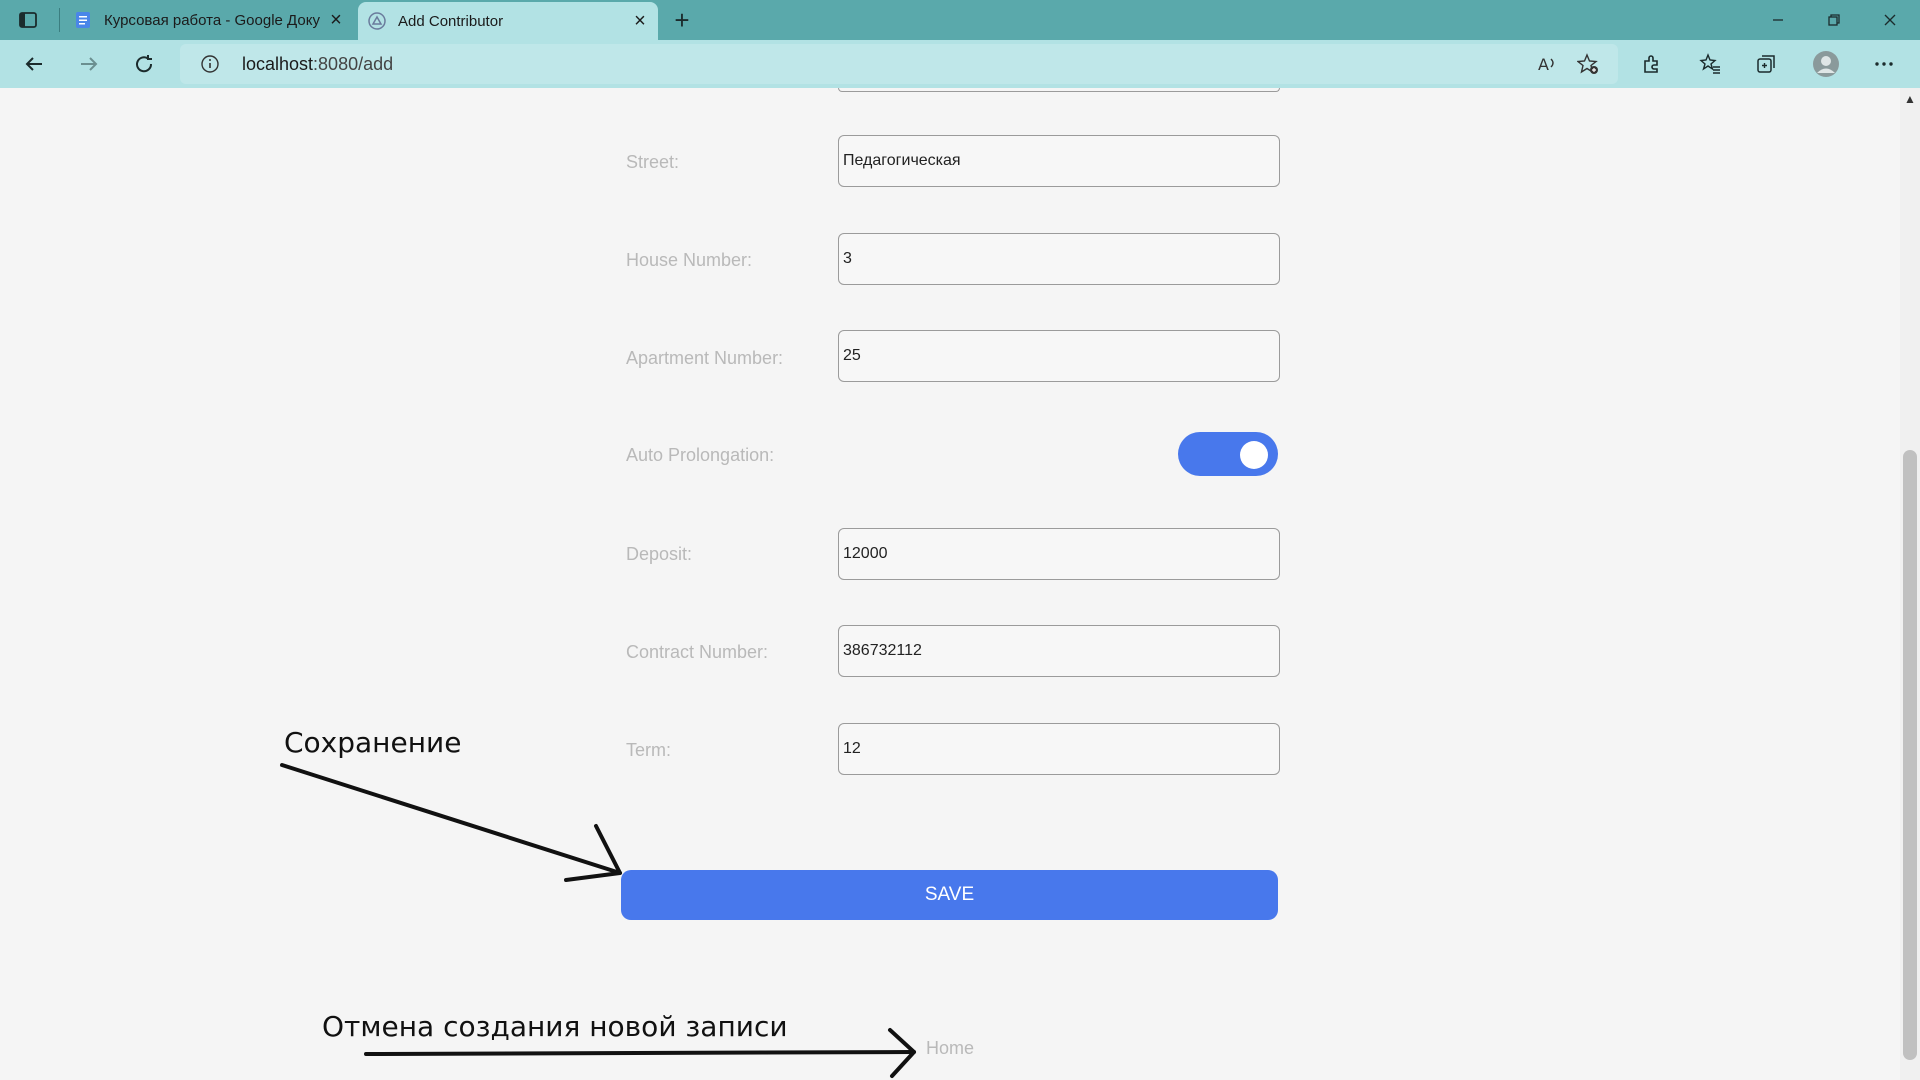  I want to click on annotation-arrows, so click(598, 920).